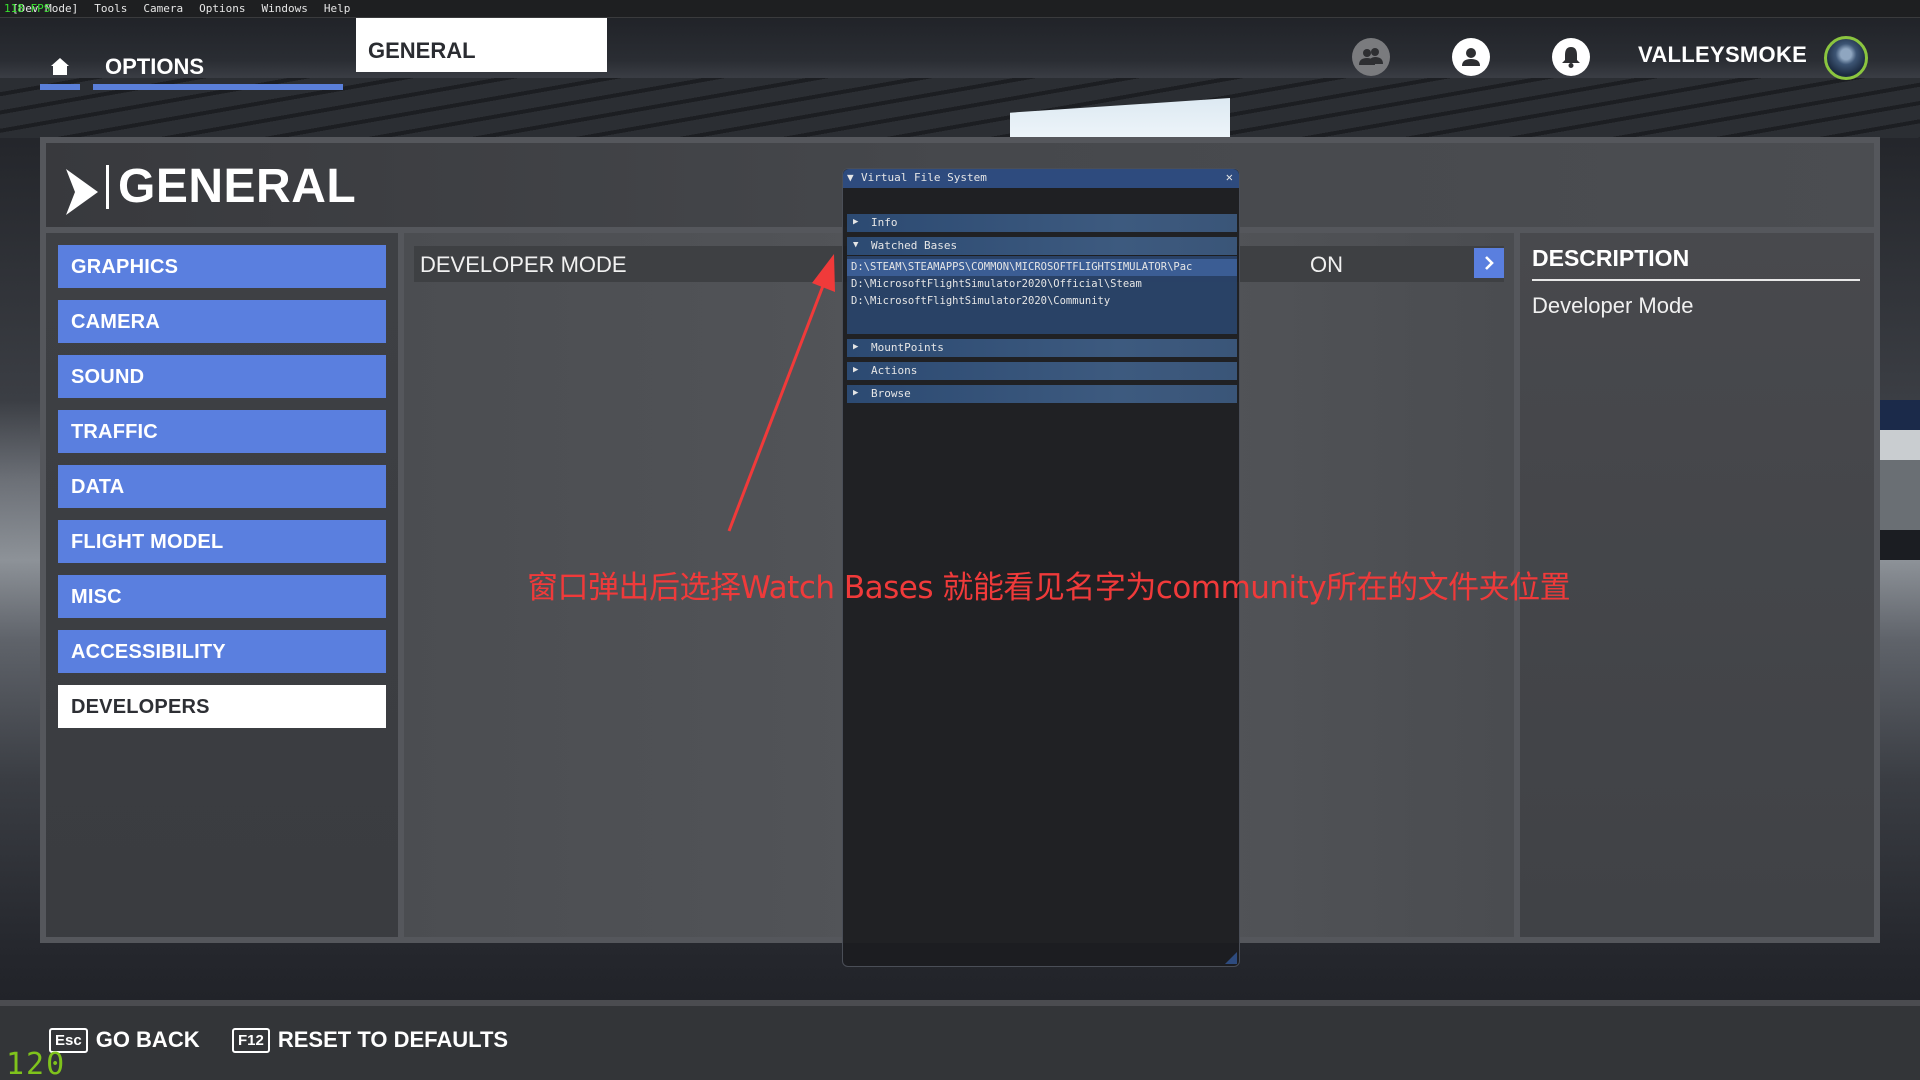 The width and height of the screenshot is (1920, 1080). I want to click on menu-camera: Camera, so click(163, 8).